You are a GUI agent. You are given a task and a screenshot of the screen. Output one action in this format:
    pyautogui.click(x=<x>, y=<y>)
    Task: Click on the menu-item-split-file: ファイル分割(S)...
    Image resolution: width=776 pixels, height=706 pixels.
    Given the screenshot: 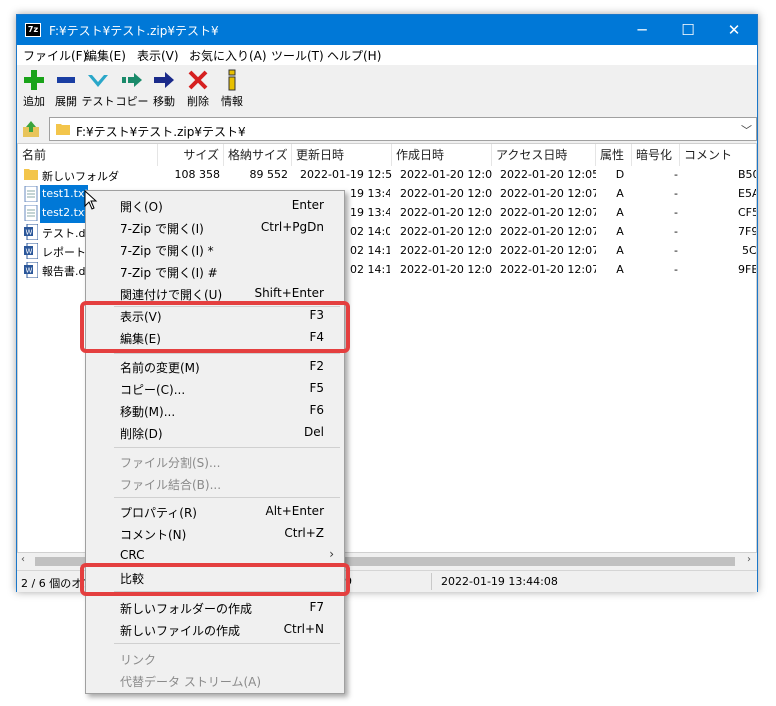 What is the action you would take?
    pyautogui.click(x=170, y=463)
    